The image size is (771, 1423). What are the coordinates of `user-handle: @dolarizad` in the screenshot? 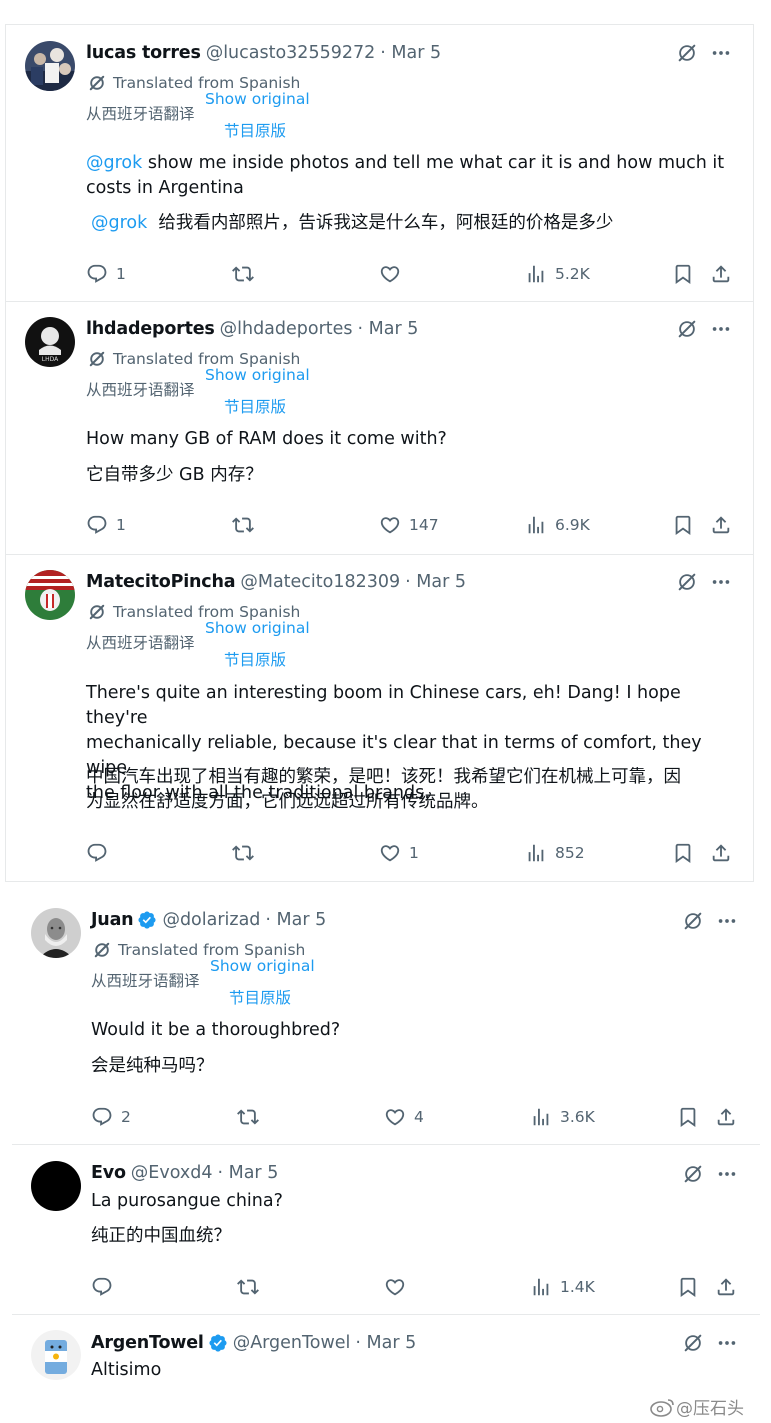 It's located at (211, 920).